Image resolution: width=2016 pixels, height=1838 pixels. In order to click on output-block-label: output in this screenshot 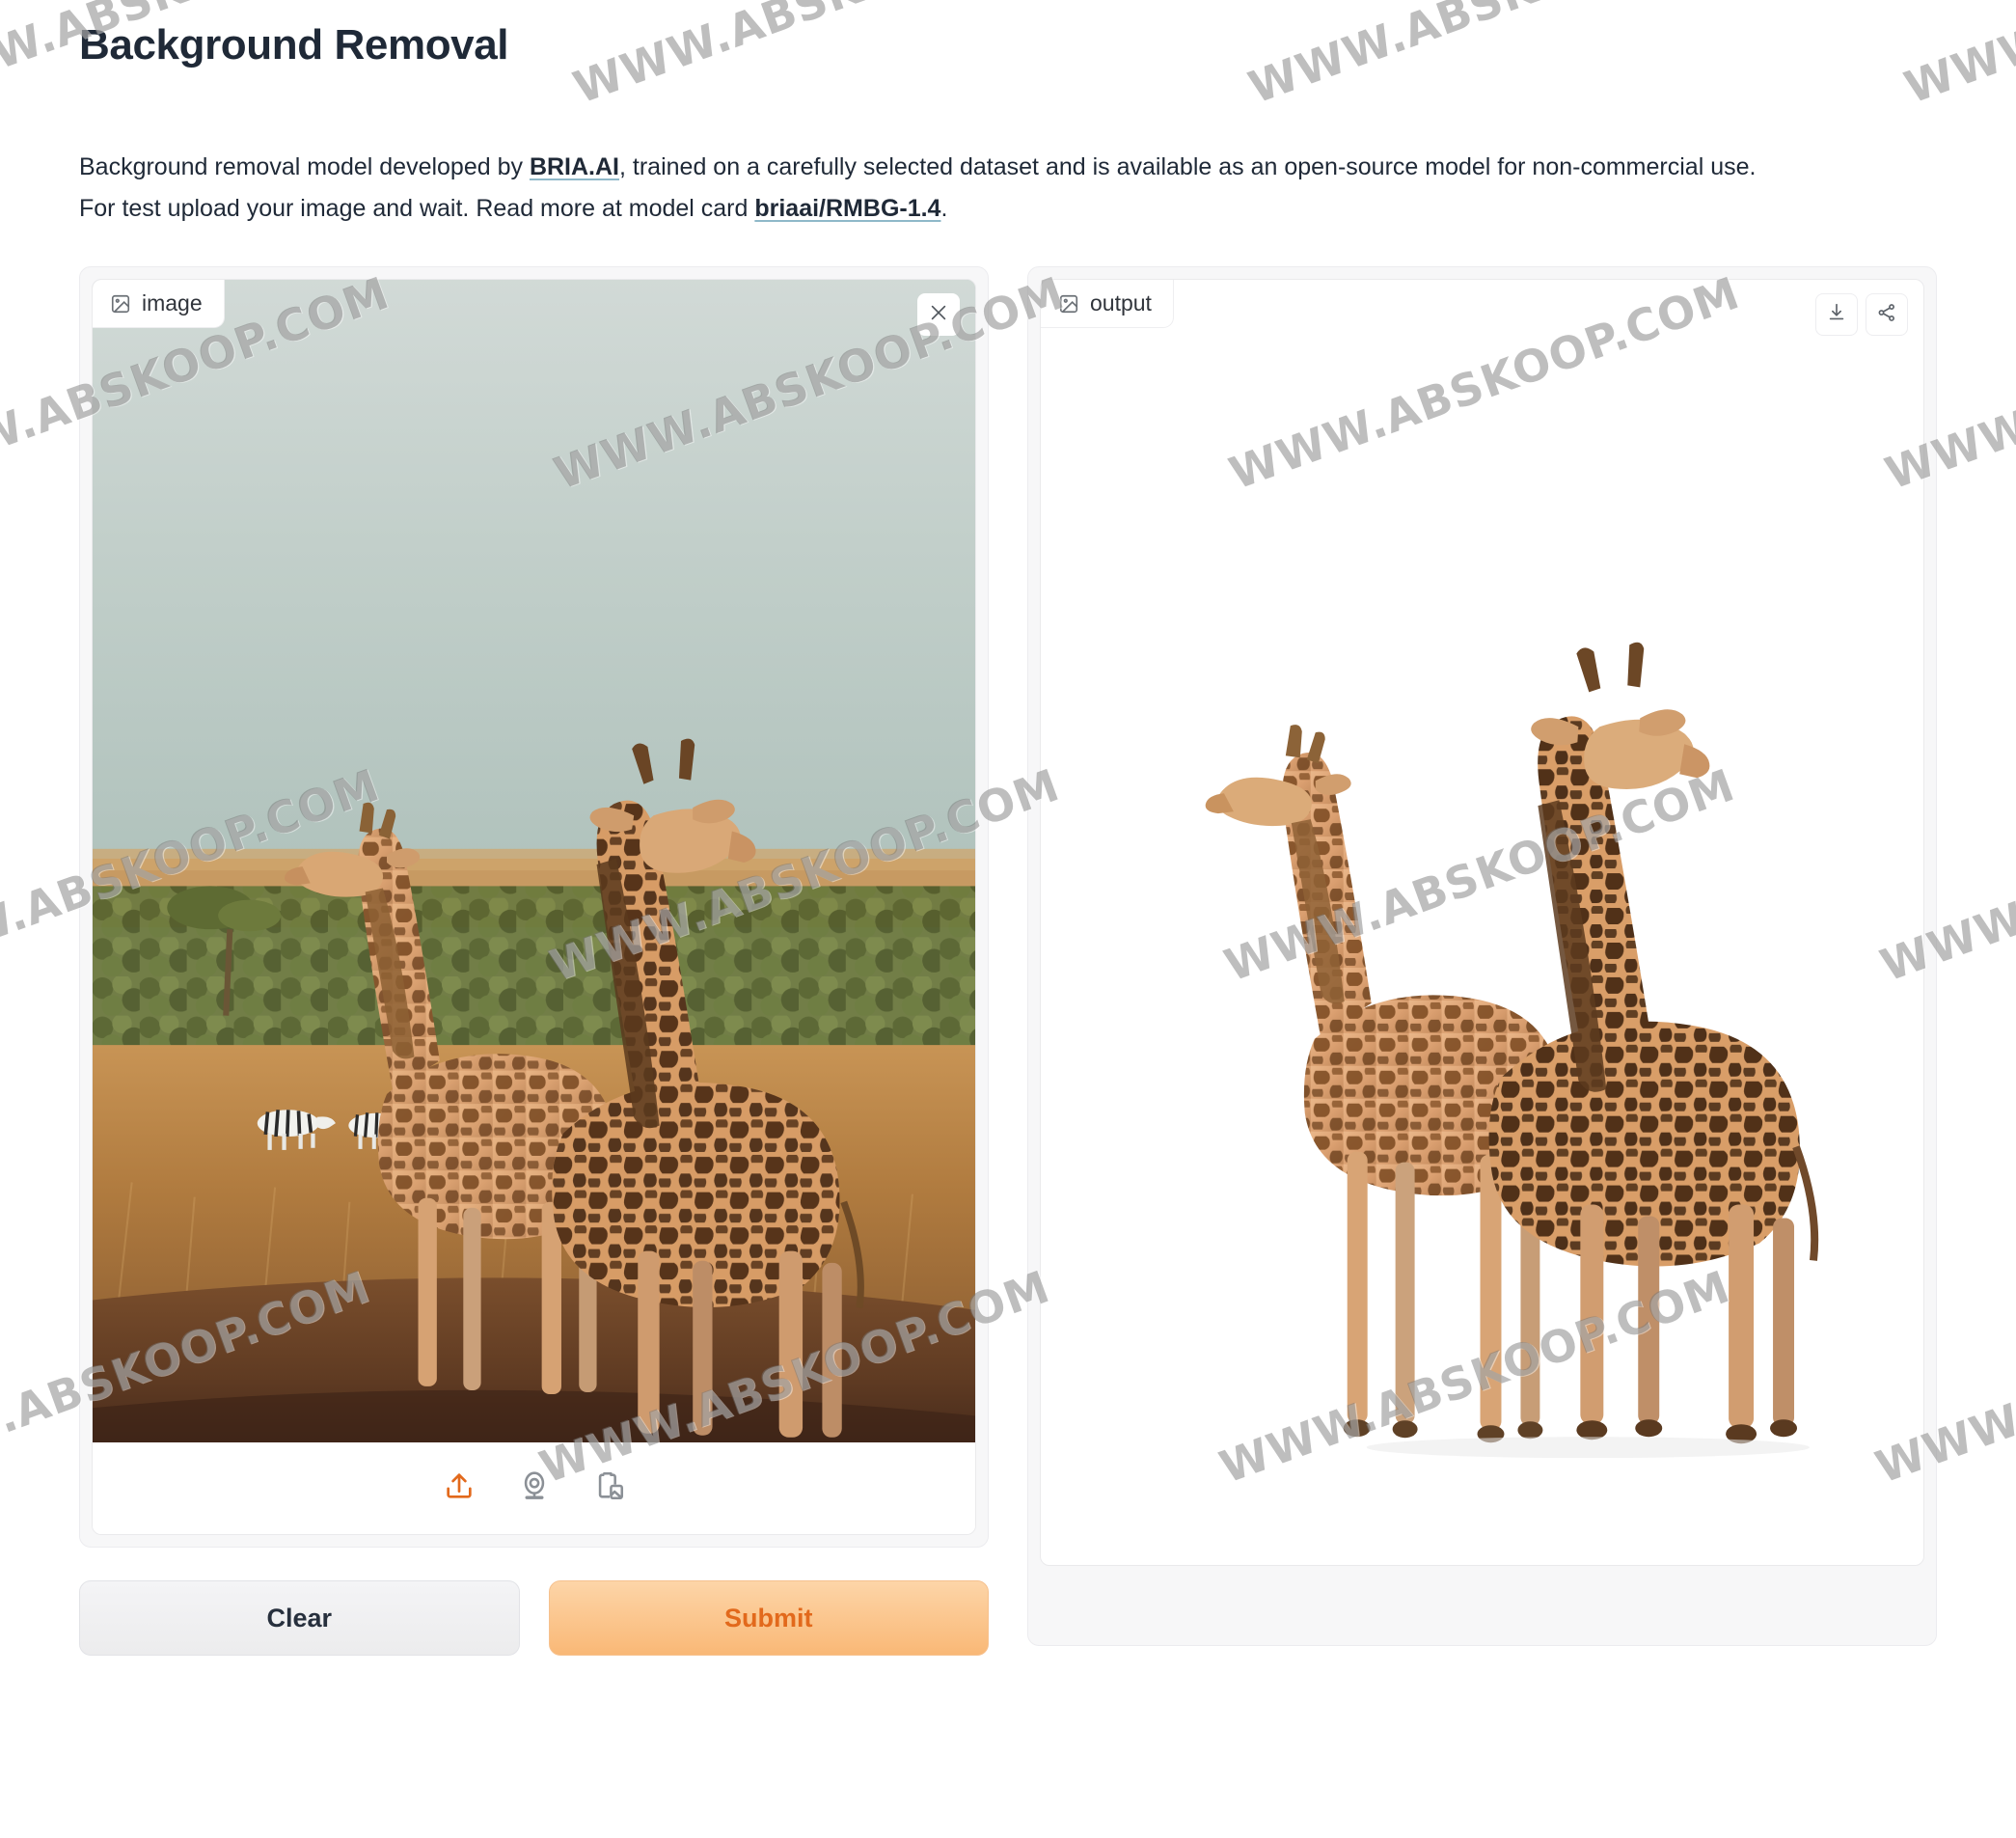, I will do `click(1107, 304)`.